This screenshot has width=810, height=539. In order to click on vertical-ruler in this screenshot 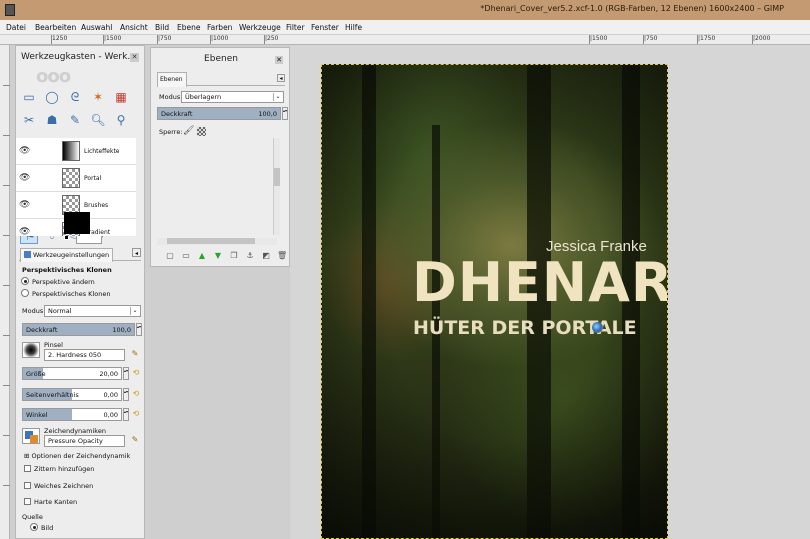, I will do `click(5, 292)`.